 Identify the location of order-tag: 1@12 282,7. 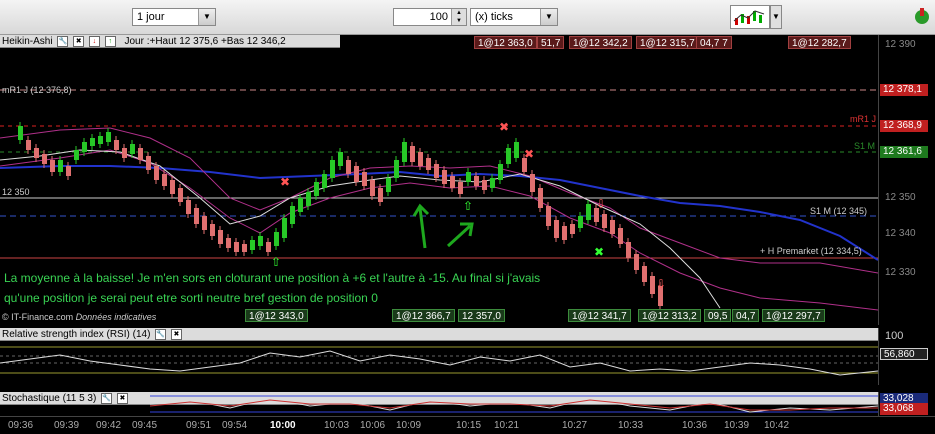
(819, 42).